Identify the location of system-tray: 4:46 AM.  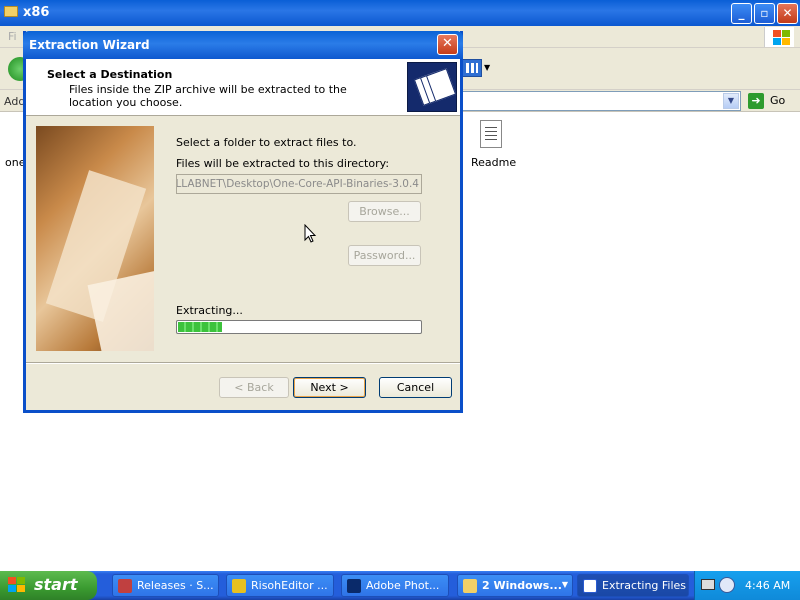
(747, 585).